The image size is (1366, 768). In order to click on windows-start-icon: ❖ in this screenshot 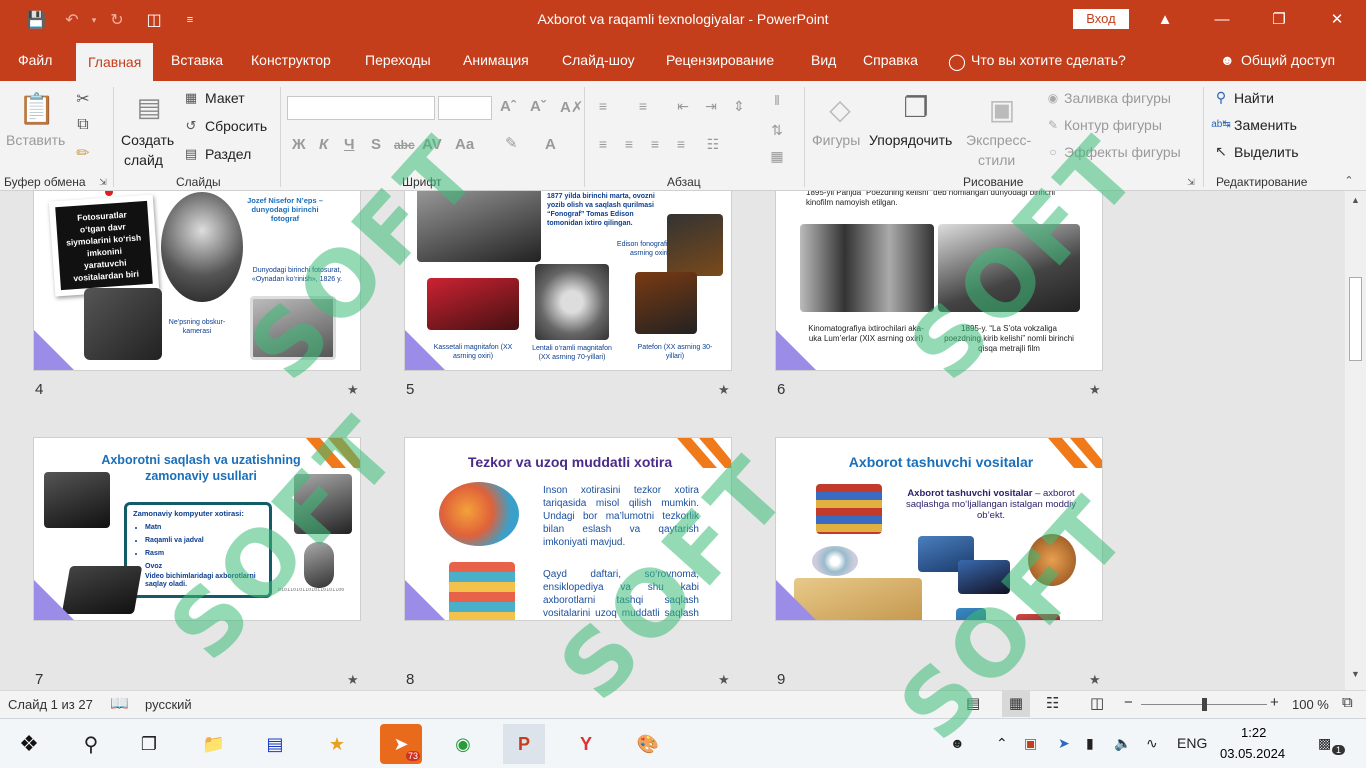, I will do `click(29, 744)`.